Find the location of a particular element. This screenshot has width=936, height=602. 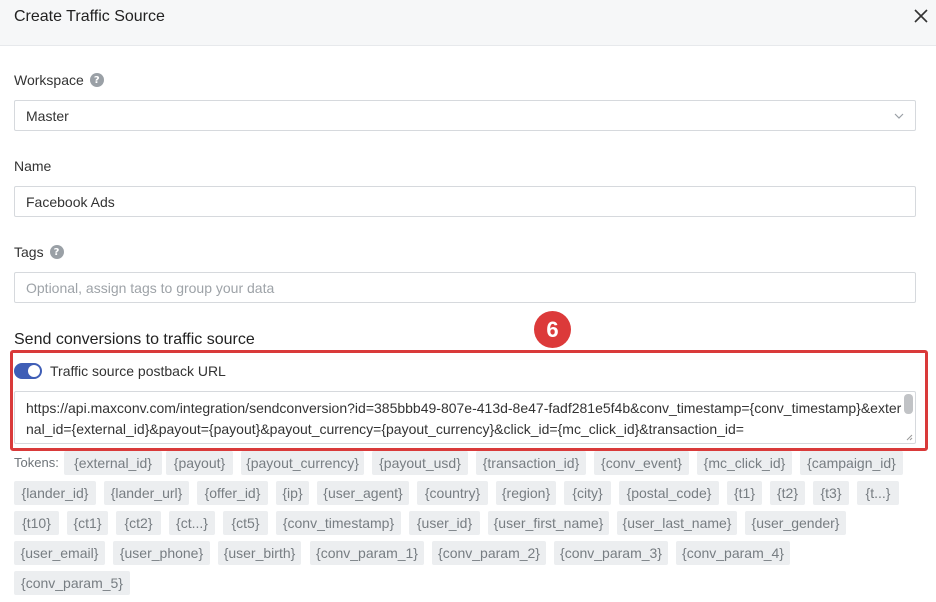

token-chip: {conv_param_2} is located at coordinates (489, 553).